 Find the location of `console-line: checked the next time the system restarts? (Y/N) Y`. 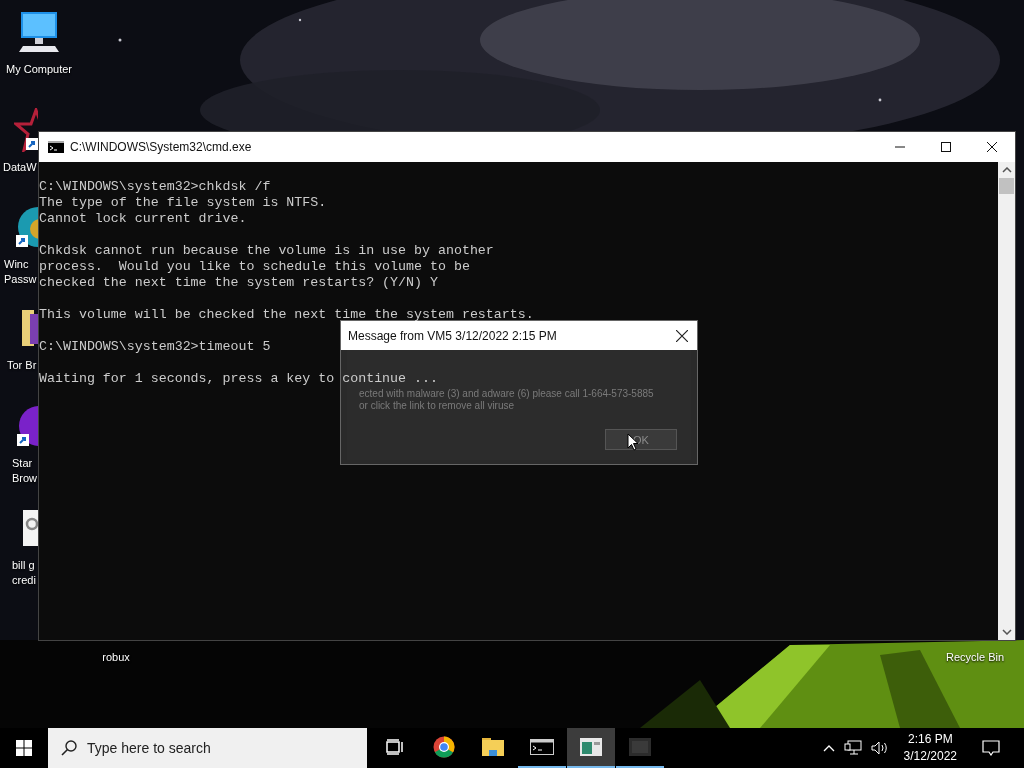

console-line: checked the next time the system restarts? (Y/N) Y is located at coordinates (238, 283).